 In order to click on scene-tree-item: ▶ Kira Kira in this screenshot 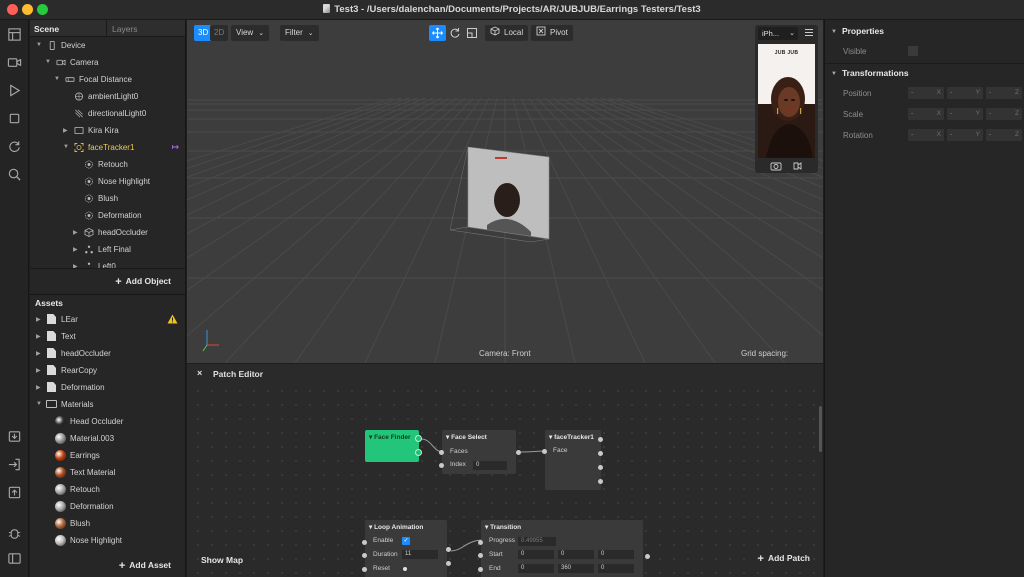, I will do `click(107, 130)`.